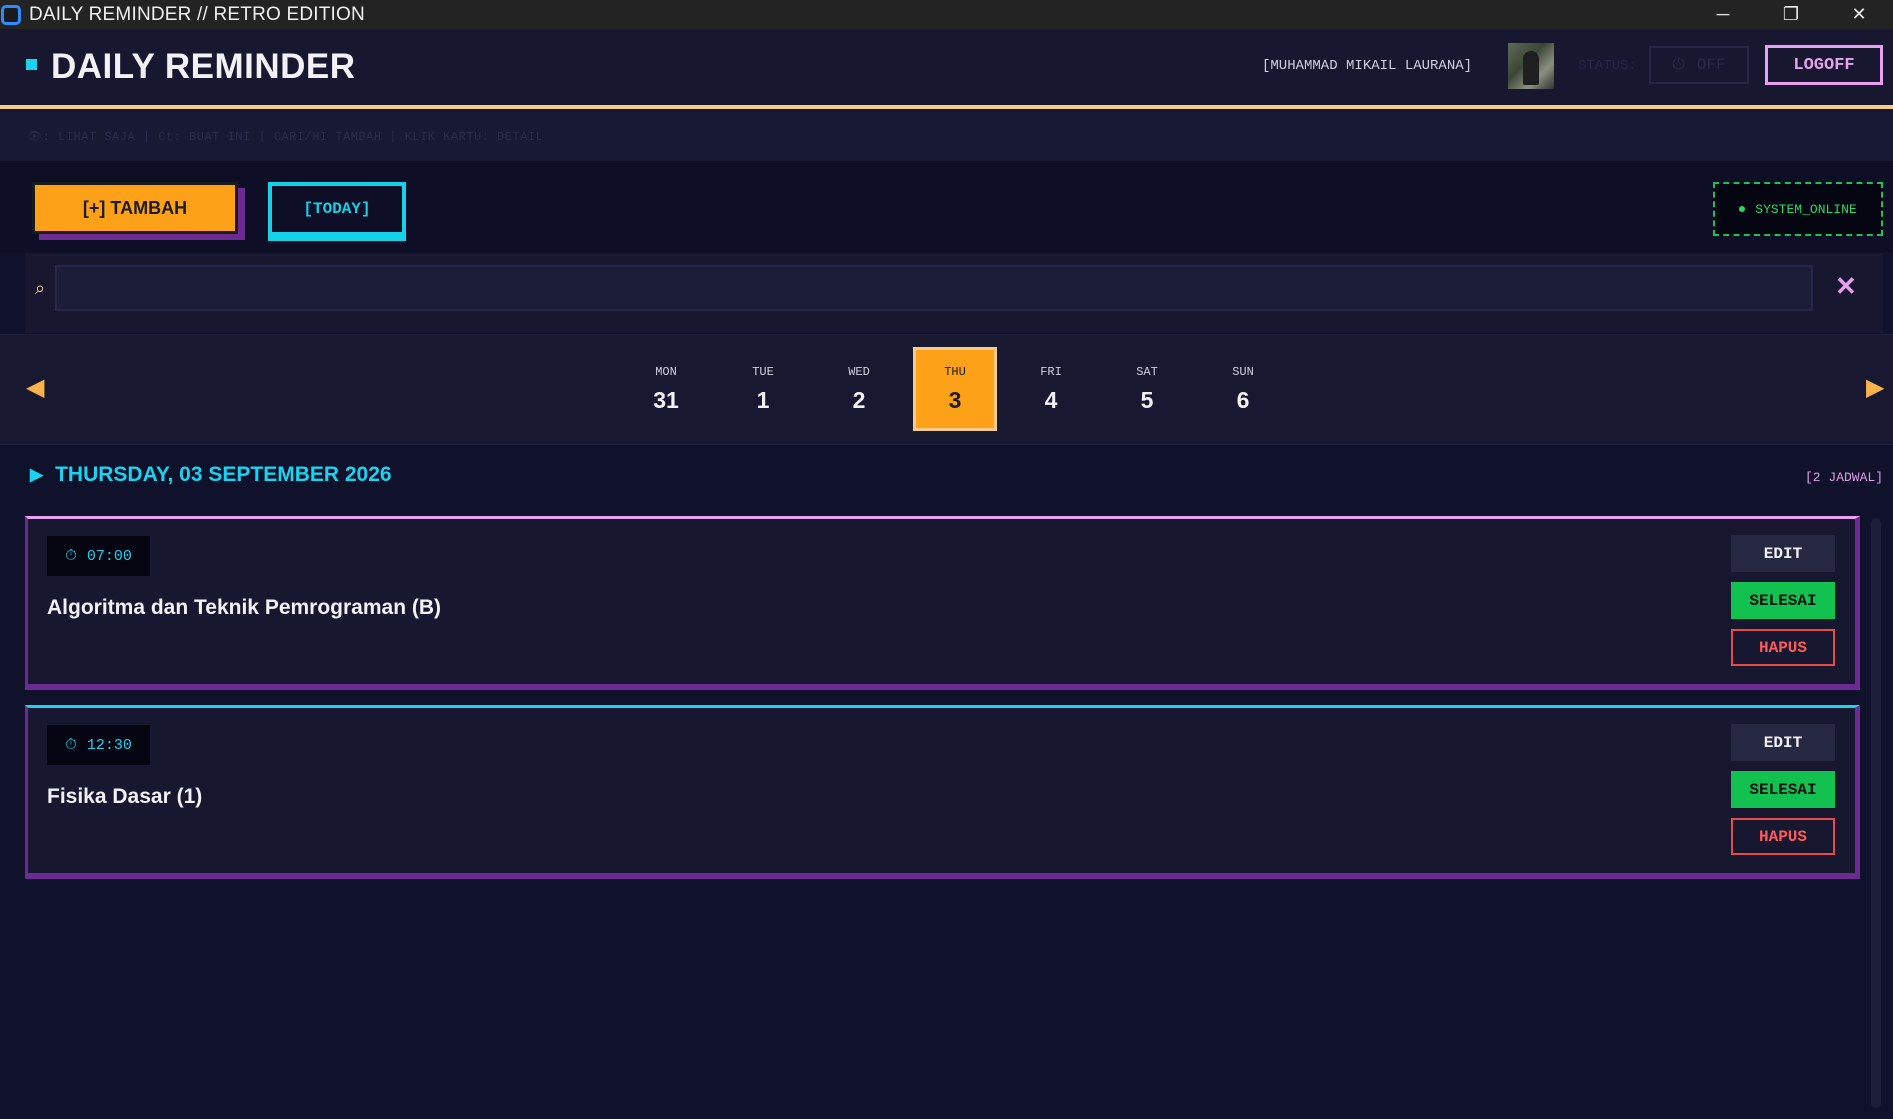  What do you see at coordinates (666, 399) in the screenshot?
I see `day-number: 31` at bounding box center [666, 399].